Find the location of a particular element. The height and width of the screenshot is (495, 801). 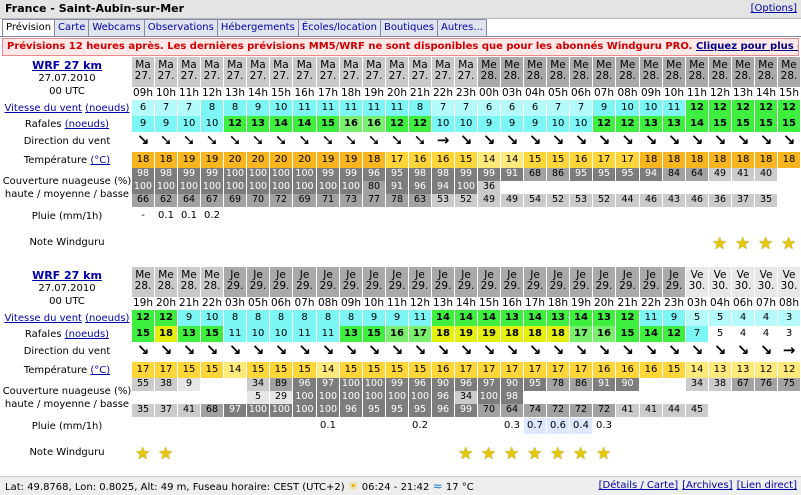

cloud-low is located at coordinates (720, 410).